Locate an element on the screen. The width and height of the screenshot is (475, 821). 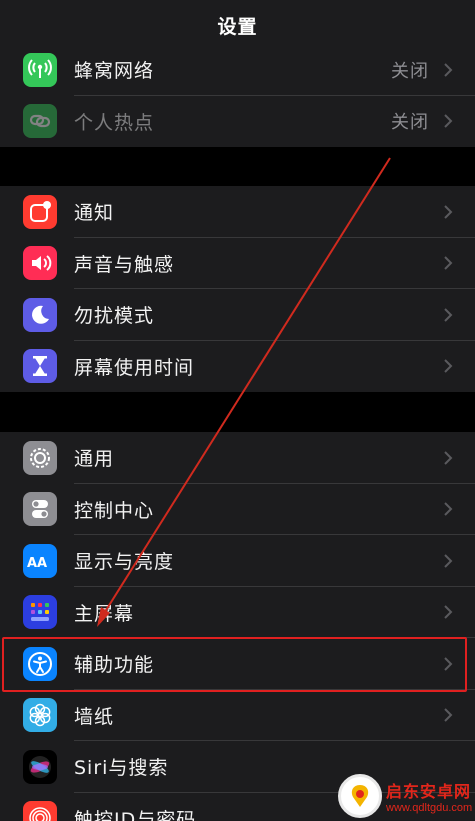
gear-icon is located at coordinates (40, 457).